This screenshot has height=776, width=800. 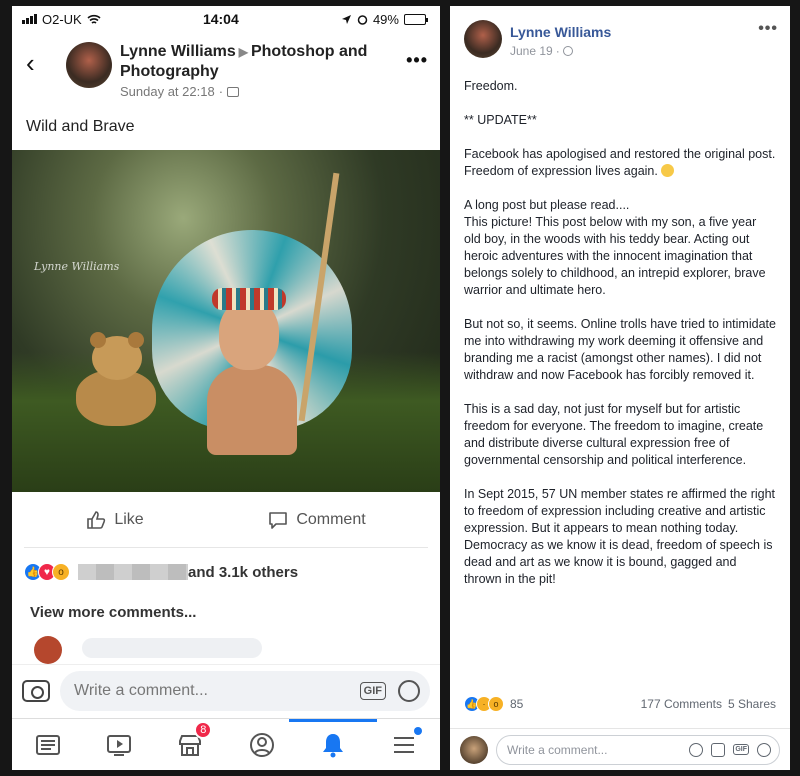 What do you see at coordinates (203, 729) in the screenshot?
I see `marketplace-badge: 8` at bounding box center [203, 729].